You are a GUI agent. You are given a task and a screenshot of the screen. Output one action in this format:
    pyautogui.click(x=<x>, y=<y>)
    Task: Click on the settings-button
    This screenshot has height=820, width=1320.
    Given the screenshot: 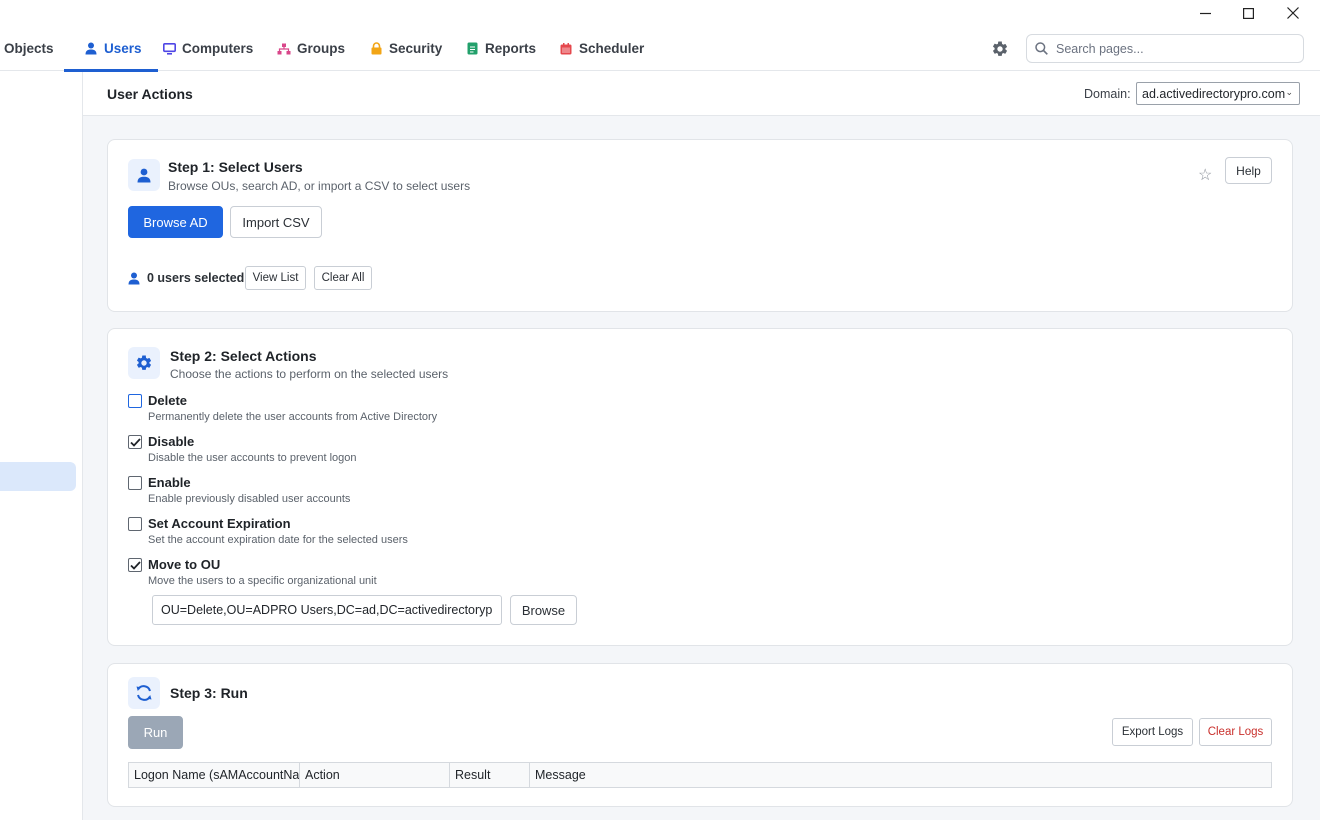 What is the action you would take?
    pyautogui.click(x=1000, y=49)
    